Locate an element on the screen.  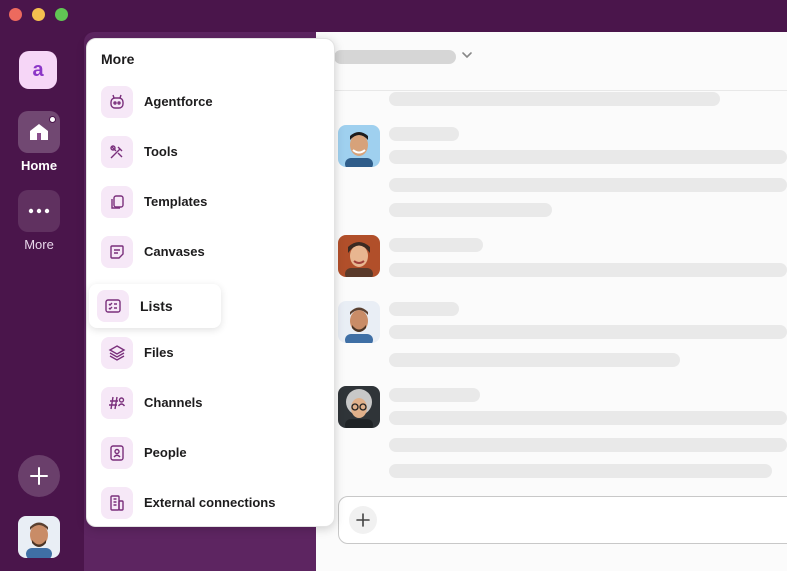
menu-item-label: Files is located at coordinates (159, 352).